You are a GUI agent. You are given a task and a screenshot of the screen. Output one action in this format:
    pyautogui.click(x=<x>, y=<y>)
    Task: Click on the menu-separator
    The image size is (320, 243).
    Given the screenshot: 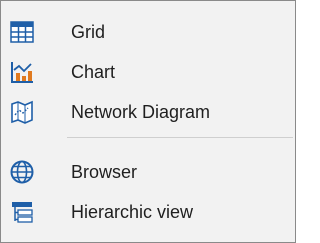 What is the action you would take?
    pyautogui.click(x=180, y=137)
    